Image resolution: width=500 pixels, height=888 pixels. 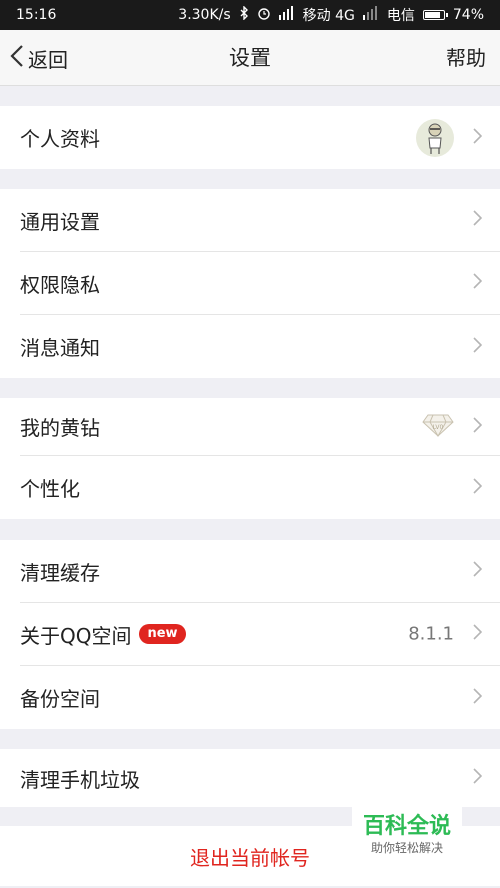 I want to click on settings-item-backup: 备份空间, so click(x=260, y=697).